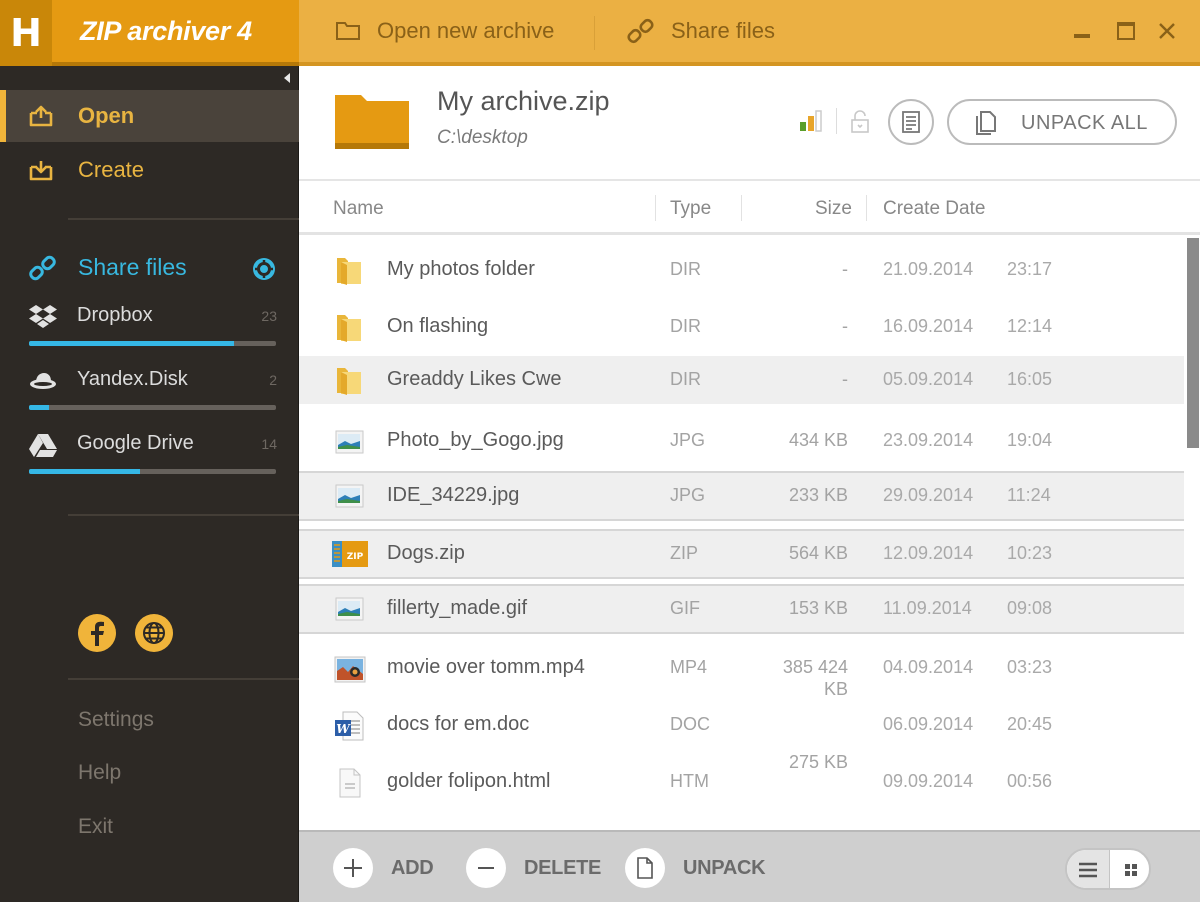 This screenshot has width=1200, height=902. Describe the element at coordinates (154, 633) in the screenshot. I see `website-button` at that location.